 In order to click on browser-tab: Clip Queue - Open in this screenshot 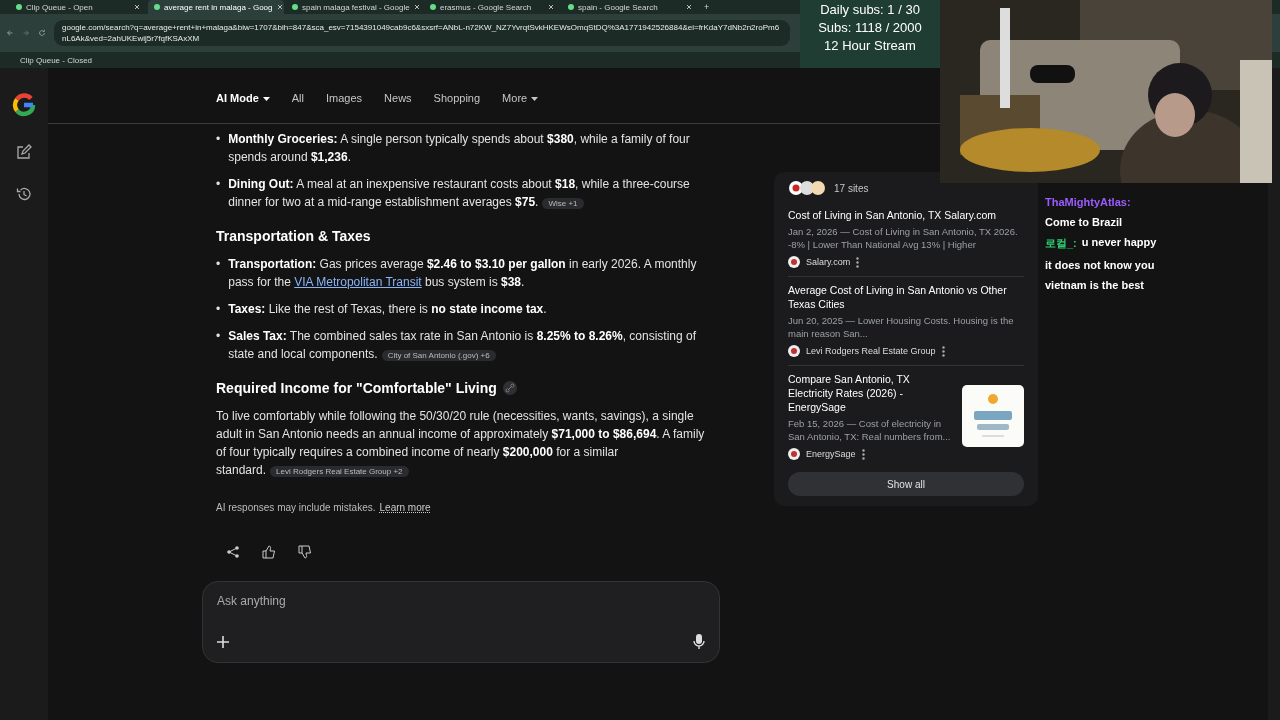, I will do `click(78, 7)`.